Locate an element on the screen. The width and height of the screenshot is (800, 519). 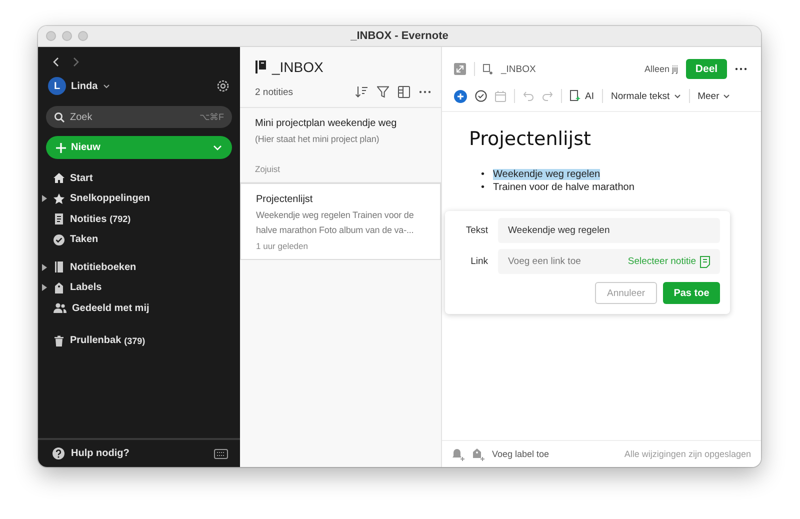
plus-icon is located at coordinates (61, 147).